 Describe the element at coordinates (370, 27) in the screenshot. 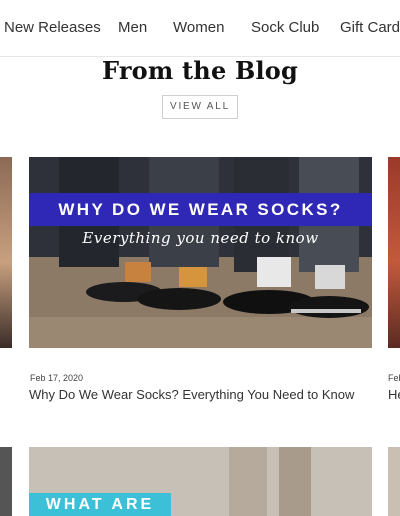

I see `nav-gift-card: Gift Card` at that location.